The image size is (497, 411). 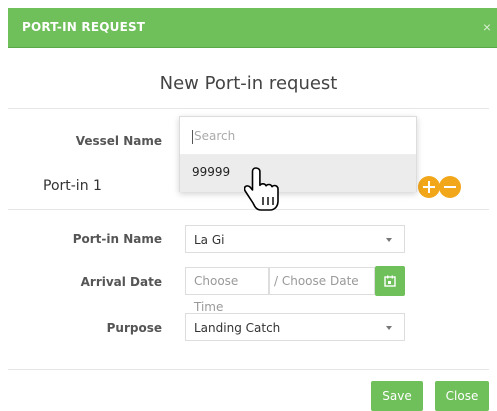 What do you see at coordinates (209, 240) in the screenshot?
I see `portin-name-value: La Gi` at bounding box center [209, 240].